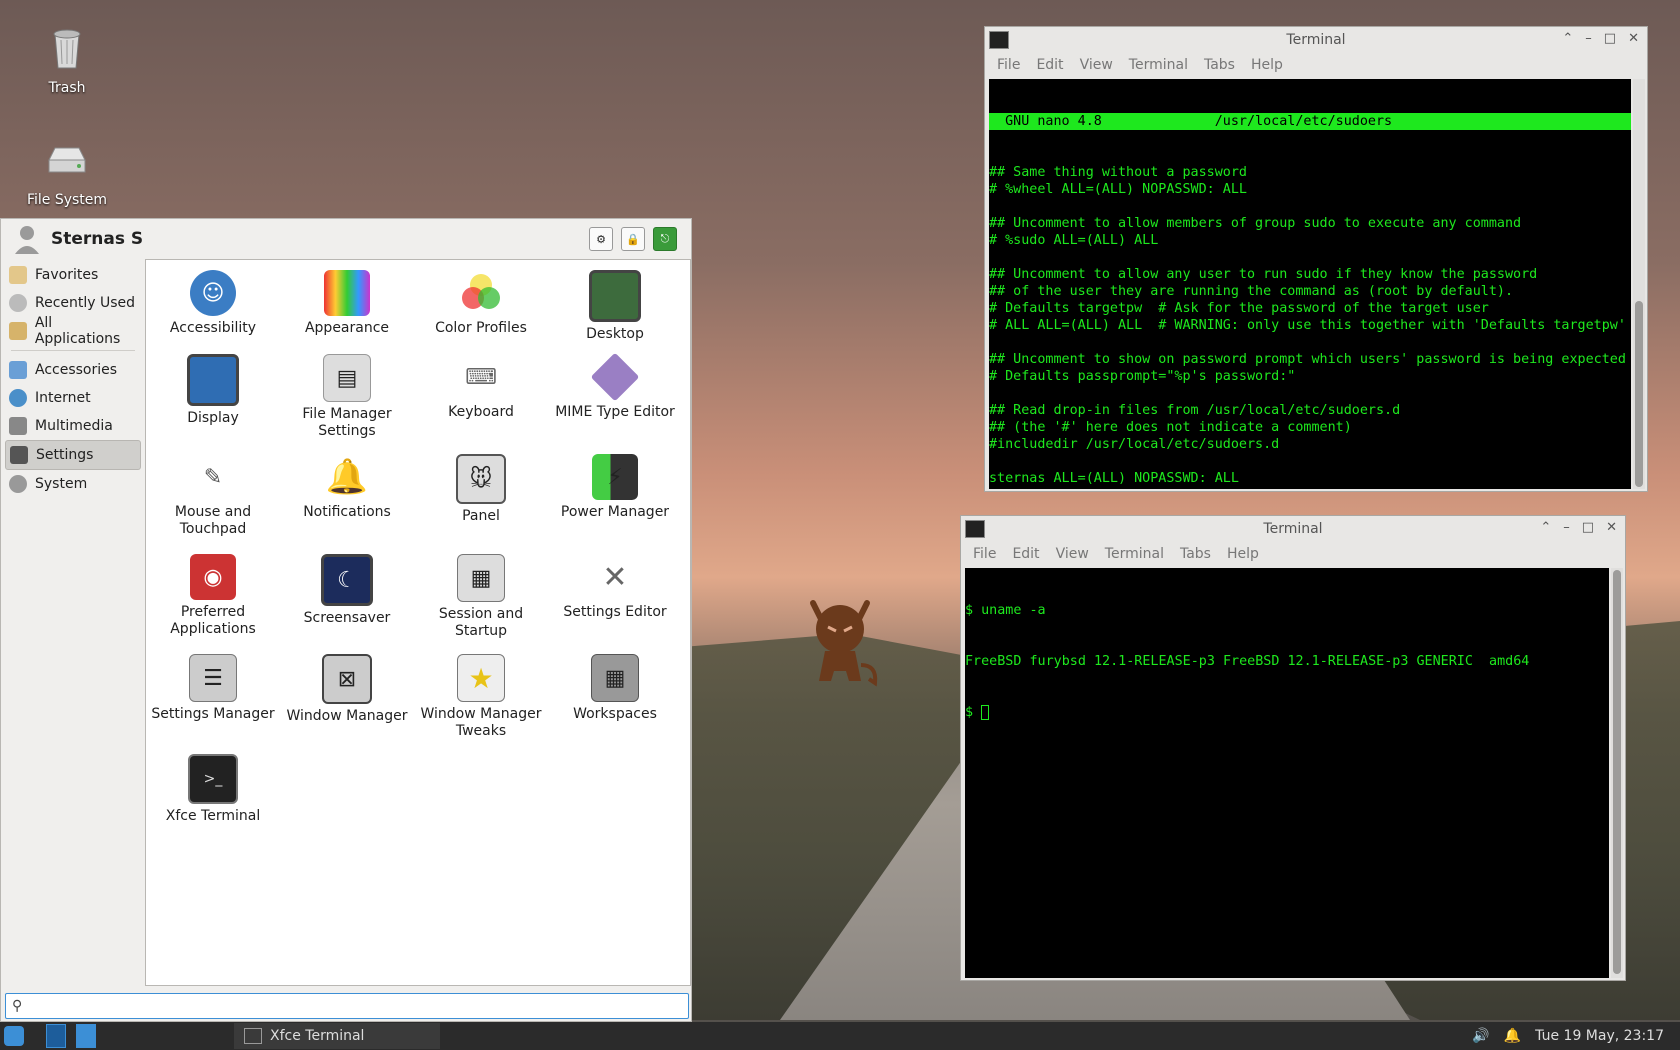 This screenshot has height=1050, width=1680. I want to click on log-out-button: ⎋, so click(665, 239).